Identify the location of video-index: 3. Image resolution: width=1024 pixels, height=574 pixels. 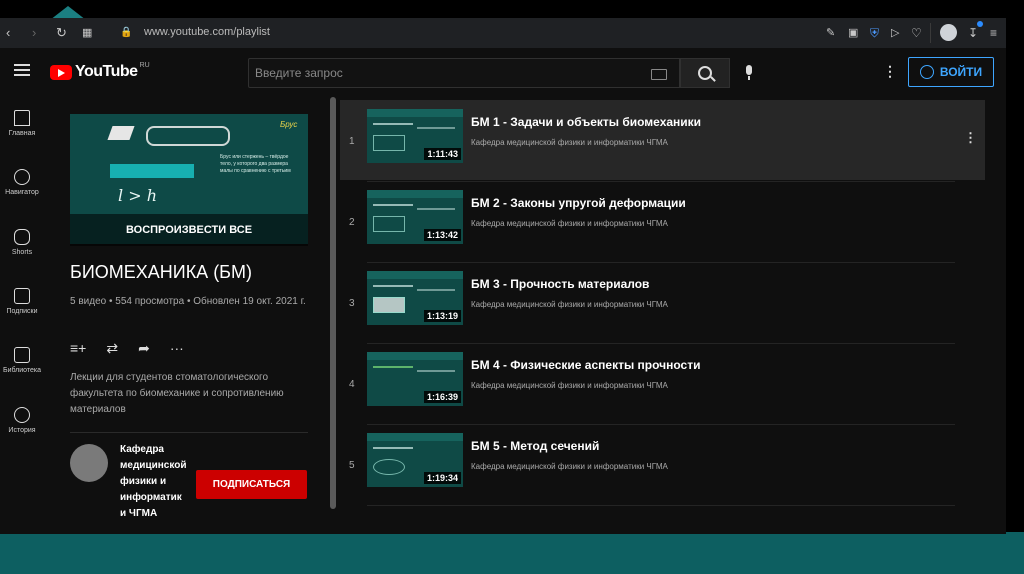
(352, 303).